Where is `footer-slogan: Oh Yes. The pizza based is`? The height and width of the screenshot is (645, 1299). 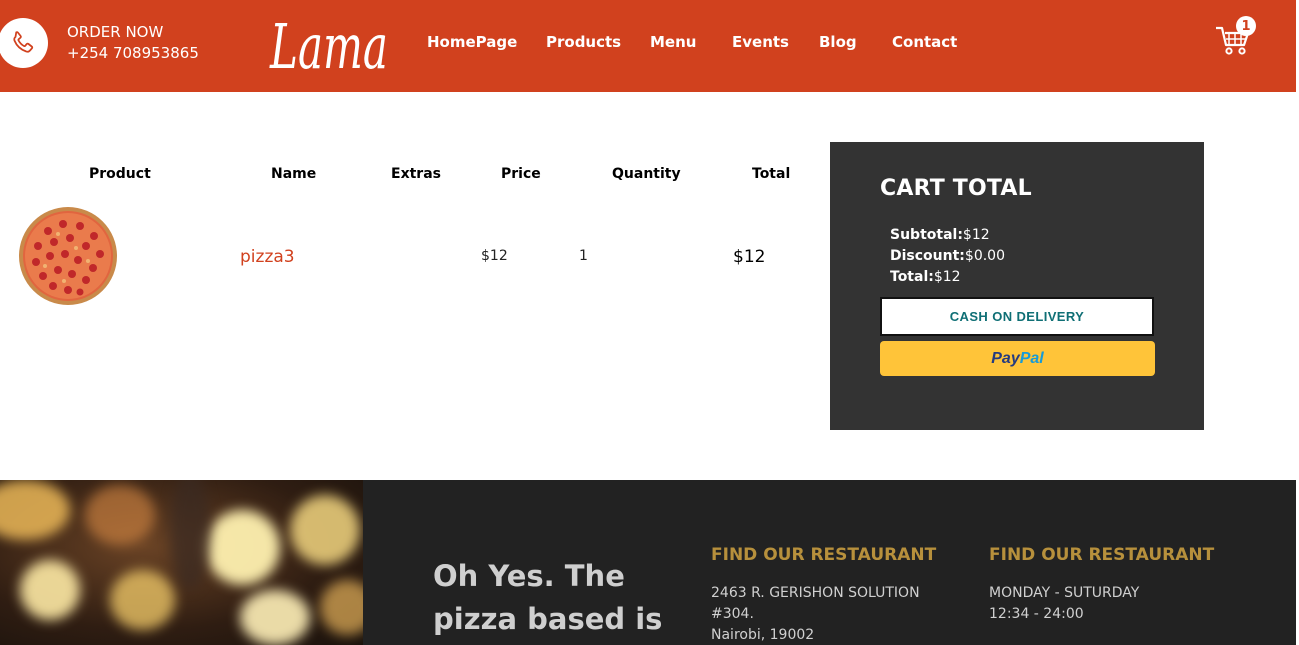 footer-slogan: Oh Yes. The pizza based is is located at coordinates (553, 598).